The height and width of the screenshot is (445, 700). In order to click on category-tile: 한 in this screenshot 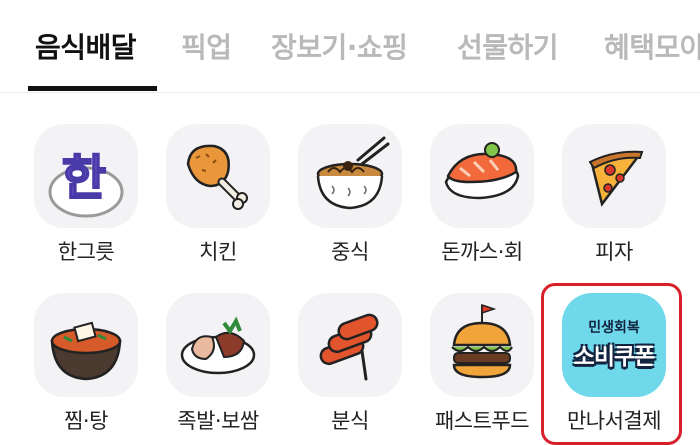, I will do `click(86, 176)`.